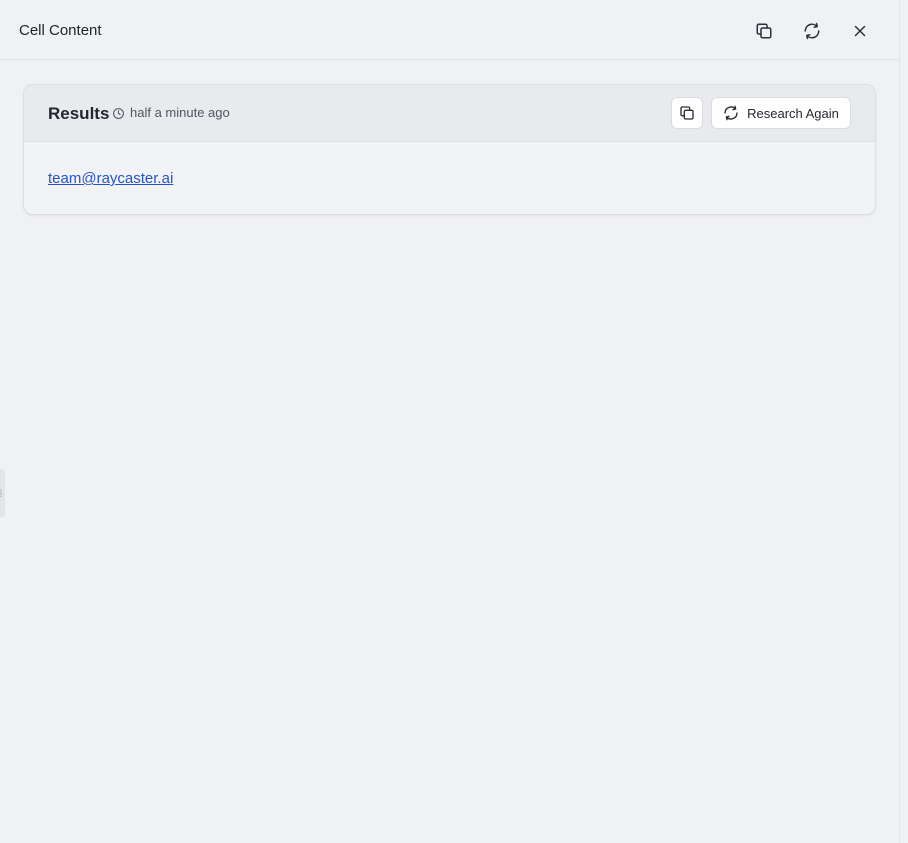 The height and width of the screenshot is (843, 908). Describe the element at coordinates (793, 113) in the screenshot. I see `research-again-label: Research Again` at that location.